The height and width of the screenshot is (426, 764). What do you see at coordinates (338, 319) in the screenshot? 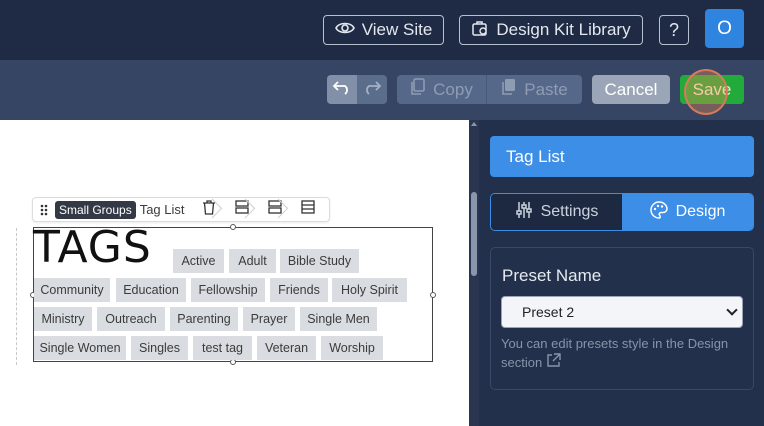
I see `tag-item: Single Men` at bounding box center [338, 319].